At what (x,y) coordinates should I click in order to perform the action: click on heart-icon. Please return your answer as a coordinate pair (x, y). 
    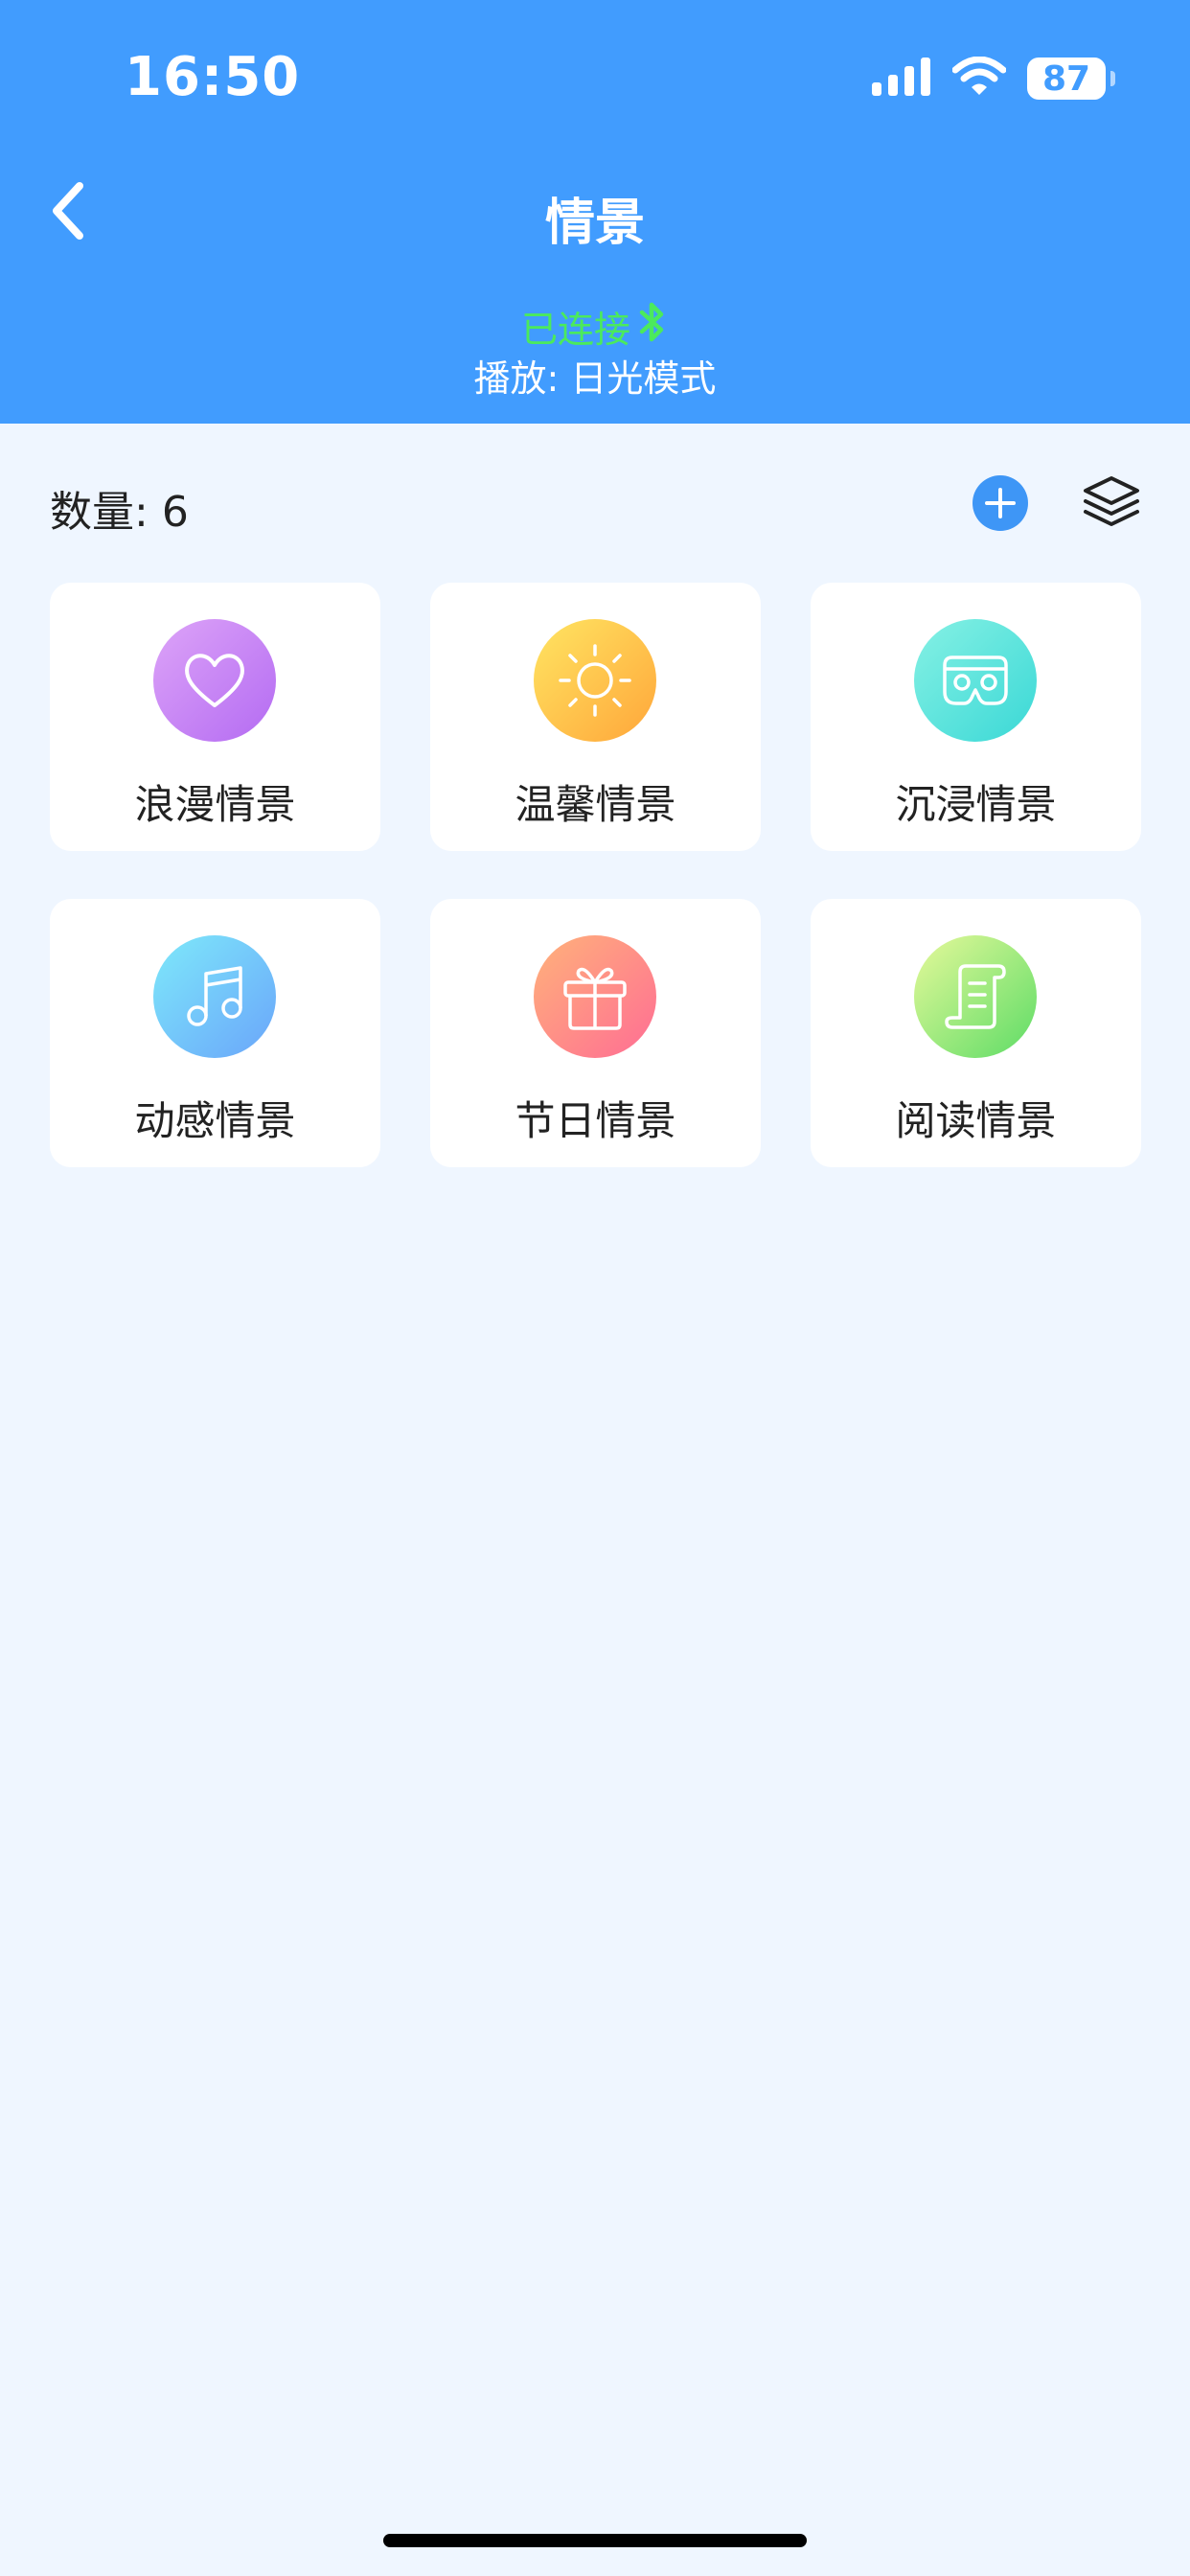
    Looking at the image, I should click on (214, 680).